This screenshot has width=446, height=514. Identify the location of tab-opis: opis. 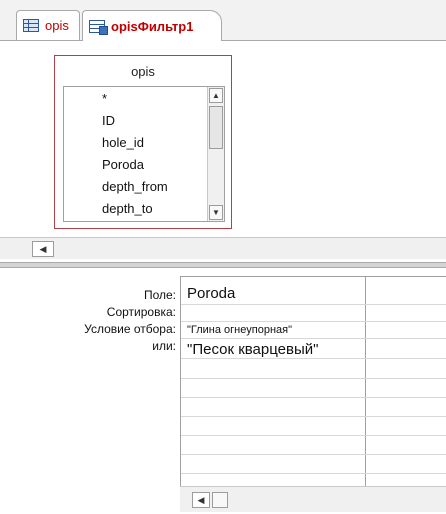
(48, 25).